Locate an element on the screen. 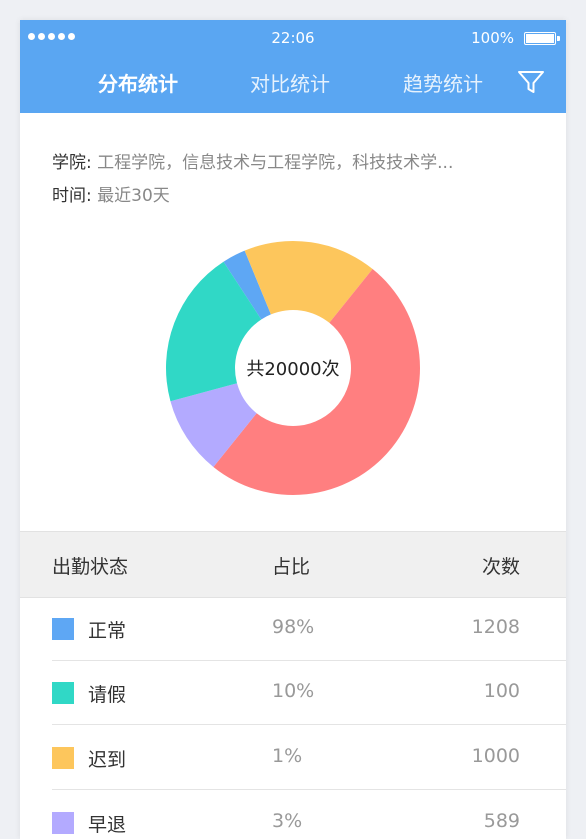 This screenshot has height=839, width=586. battery-icon is located at coordinates (540, 38).